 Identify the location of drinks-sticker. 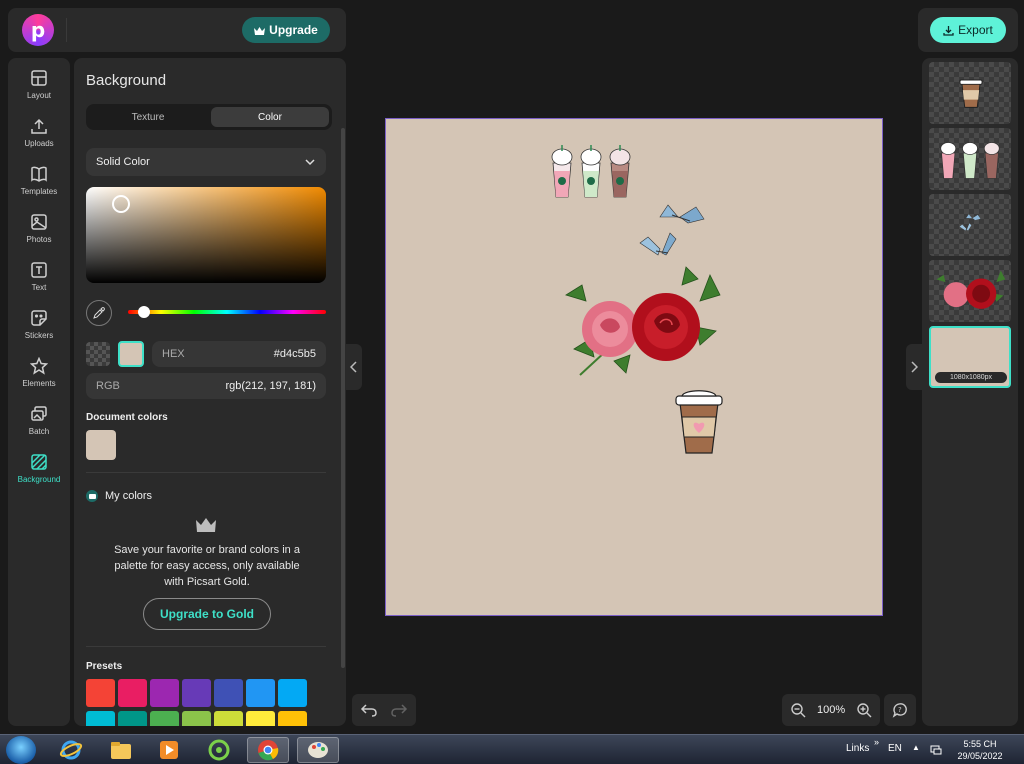
(591, 171).